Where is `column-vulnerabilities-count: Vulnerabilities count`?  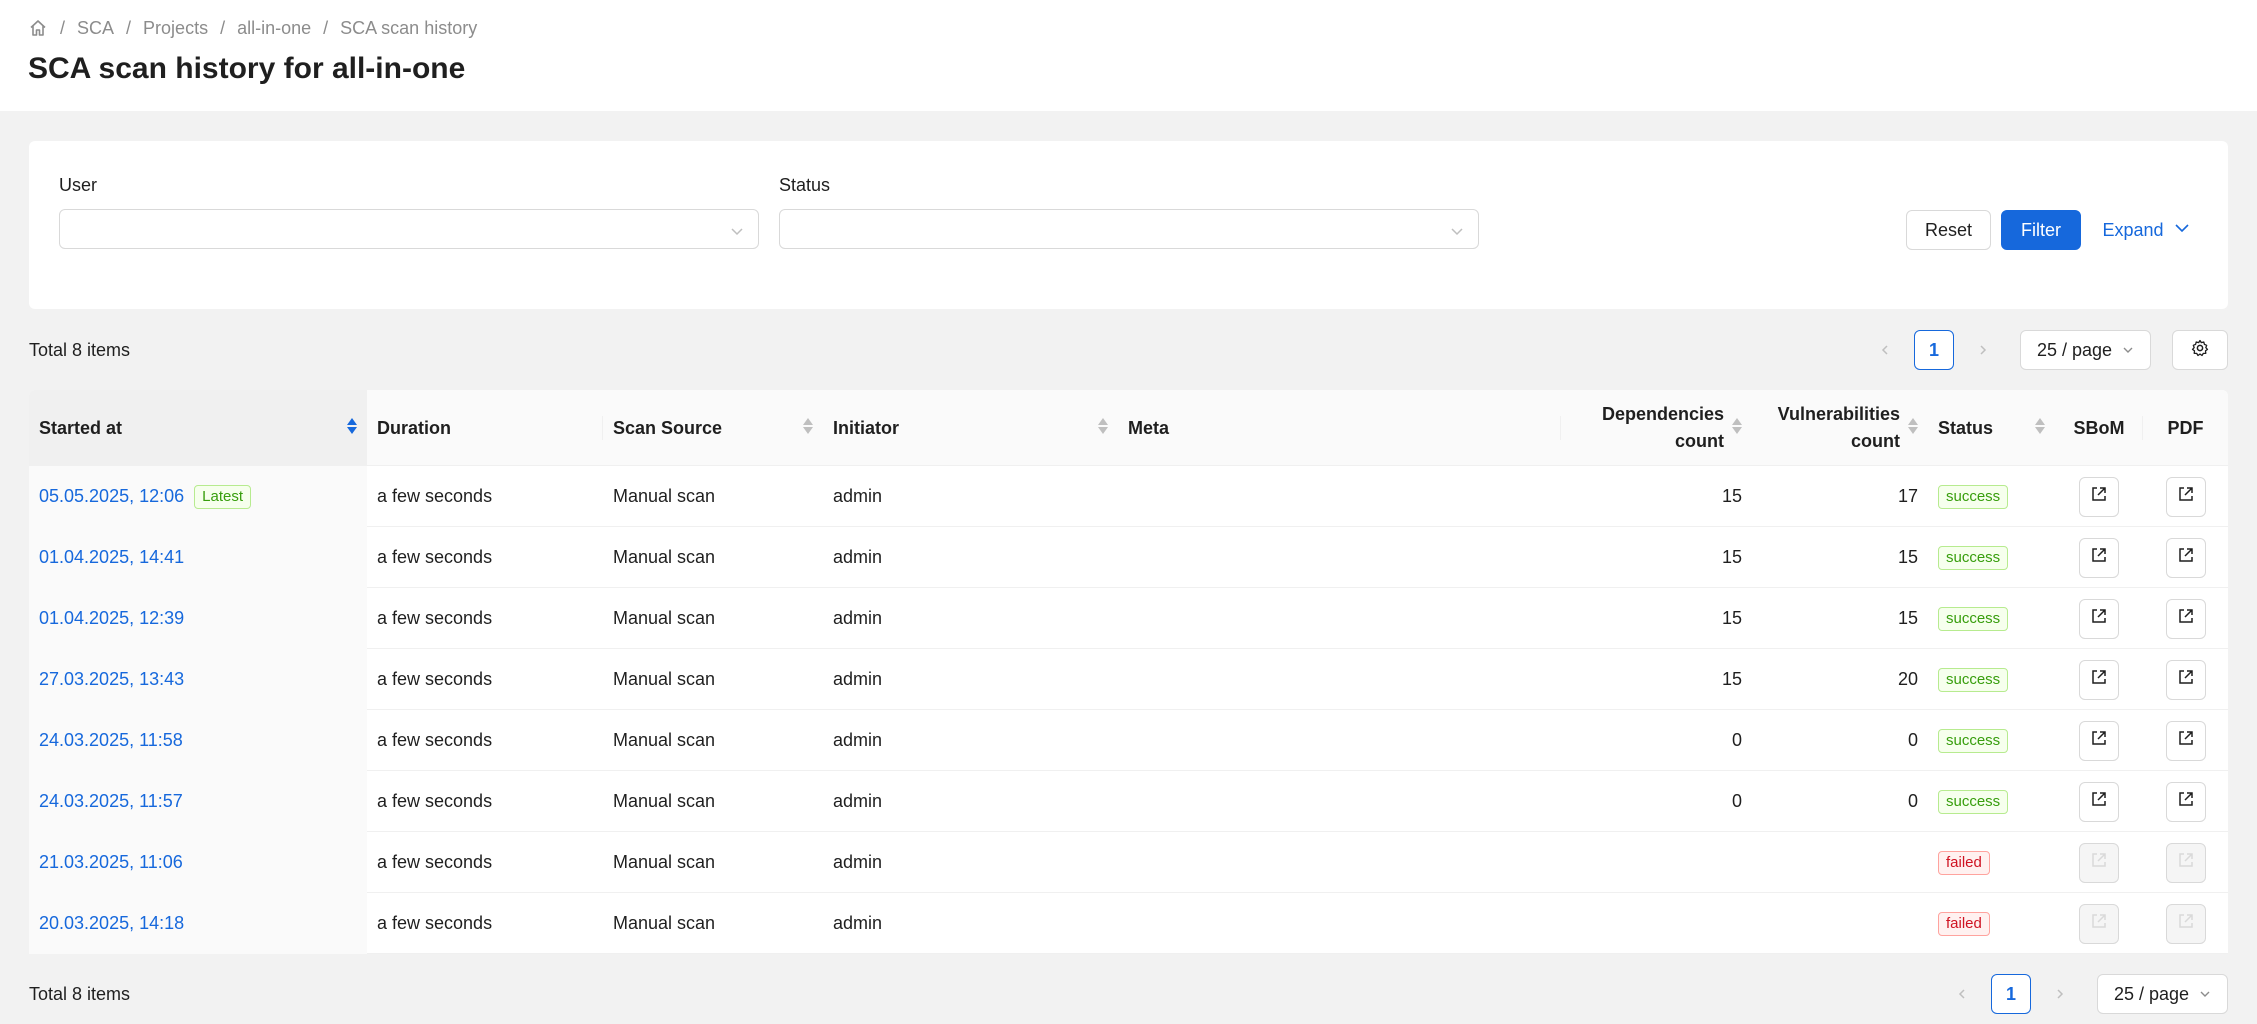 column-vulnerabilities-count: Vulnerabilities count is located at coordinates (1840, 428).